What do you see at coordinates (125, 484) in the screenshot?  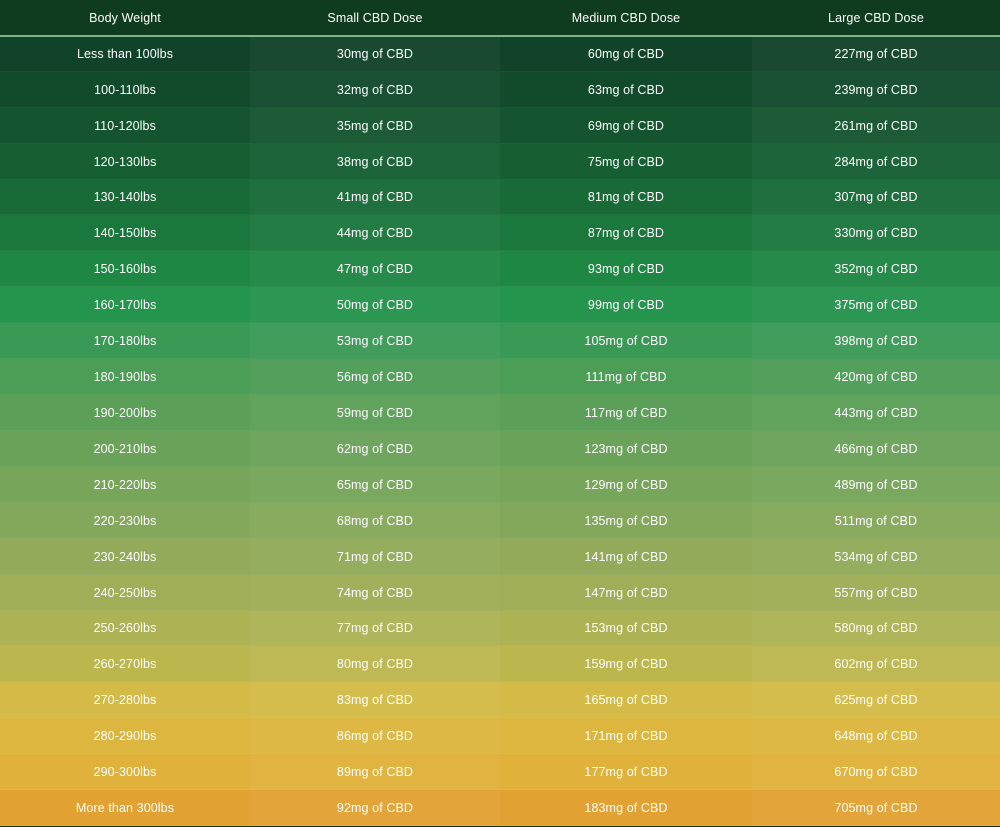 I see `cell-body-weight: 210-220lbs` at bounding box center [125, 484].